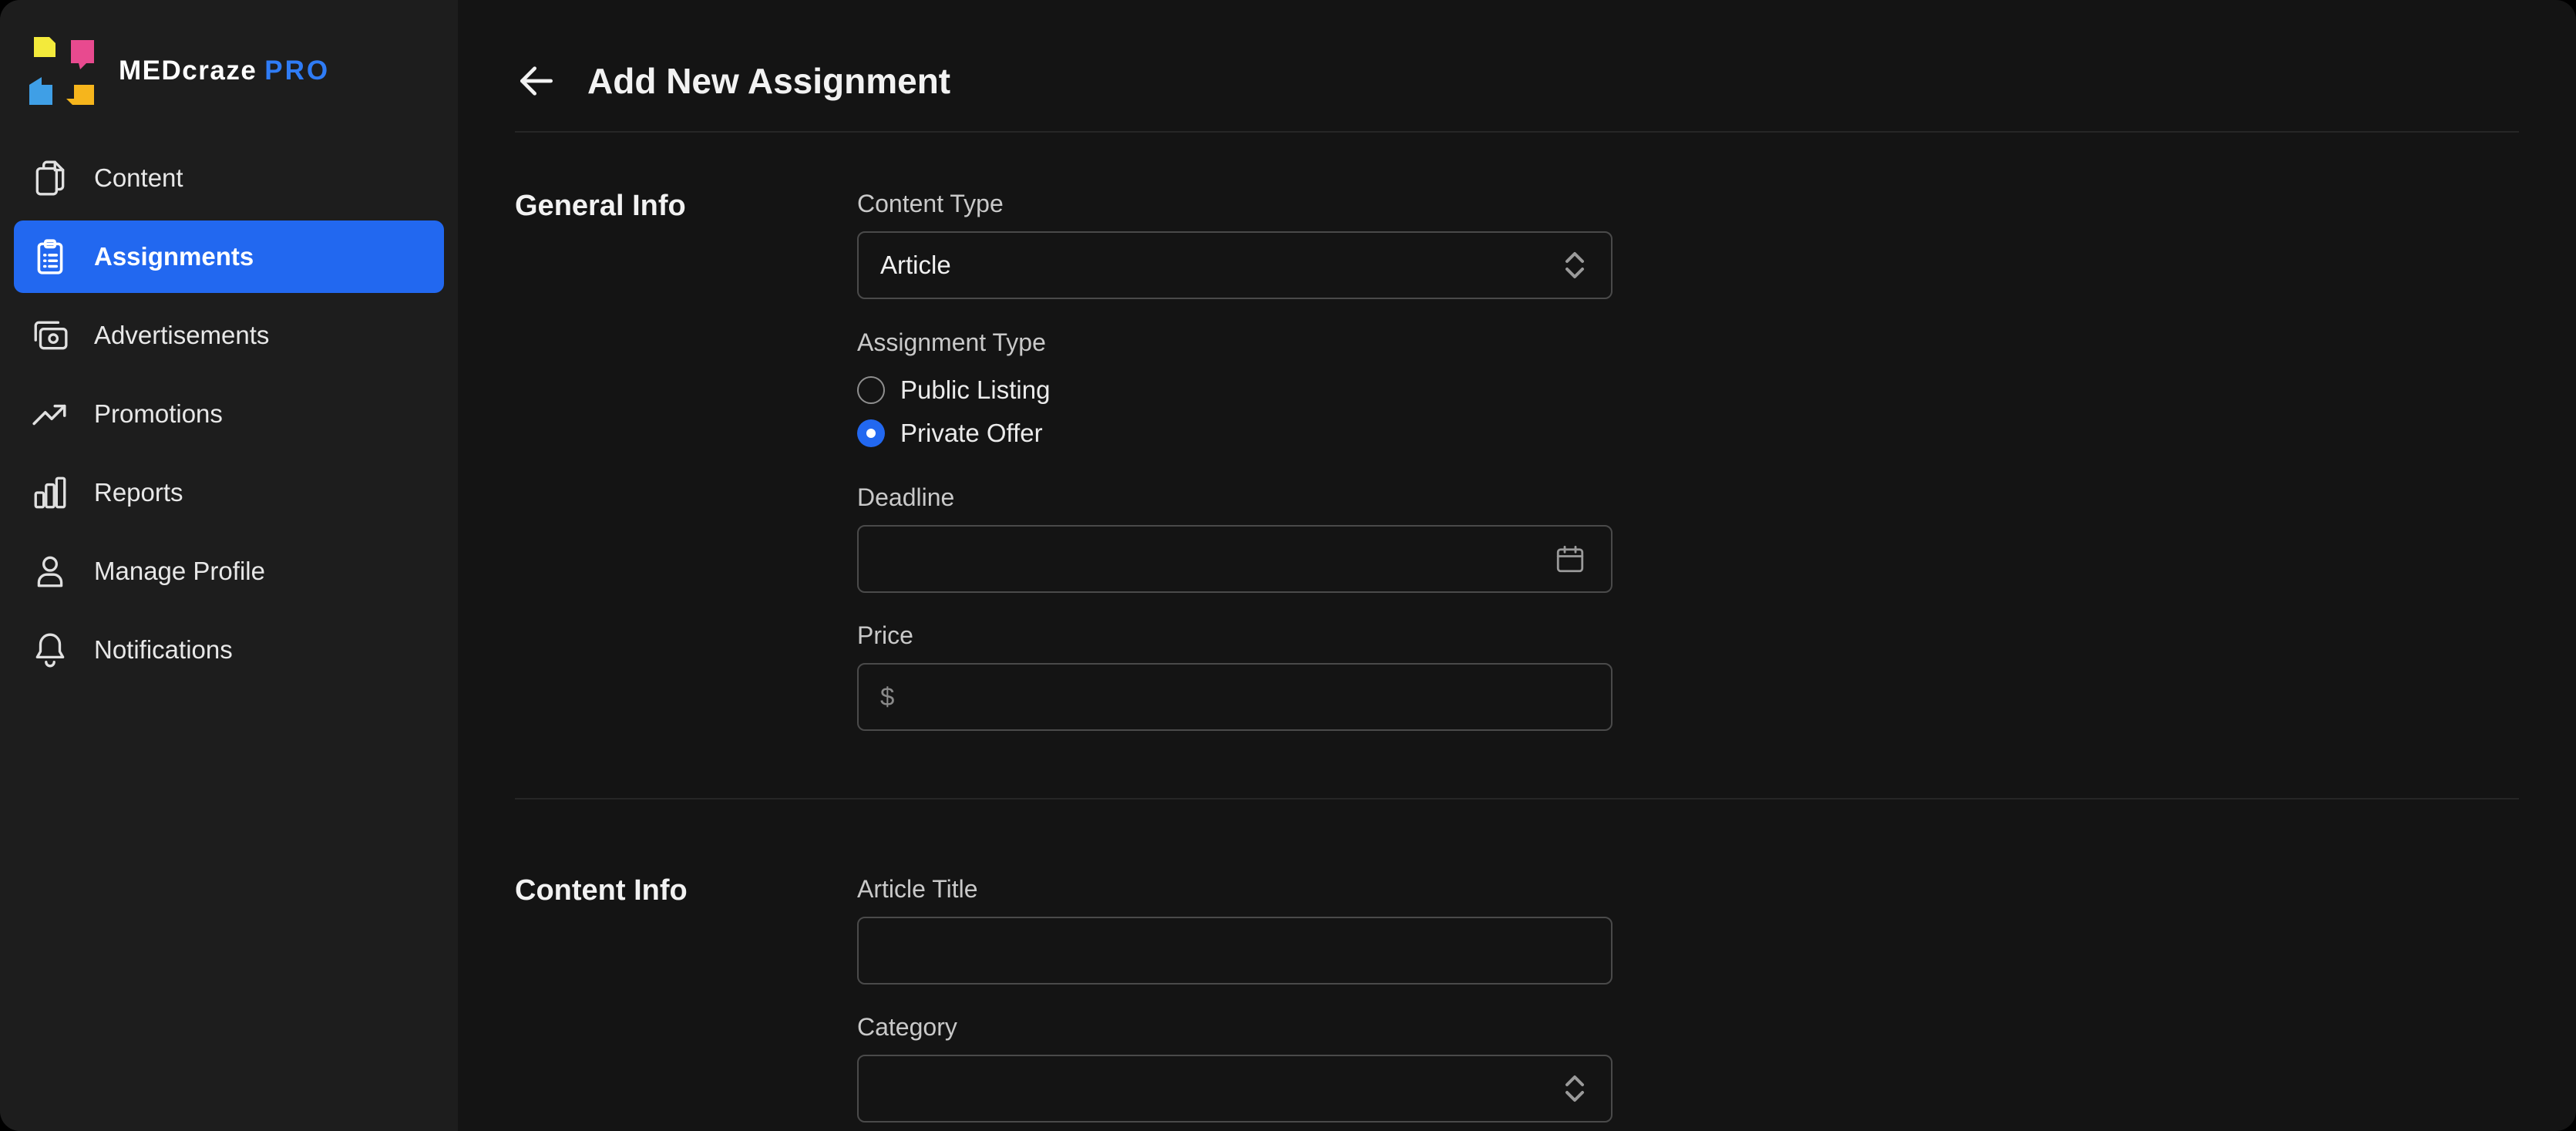  What do you see at coordinates (182, 335) in the screenshot?
I see `sidebar-item-label: Advertisements` at bounding box center [182, 335].